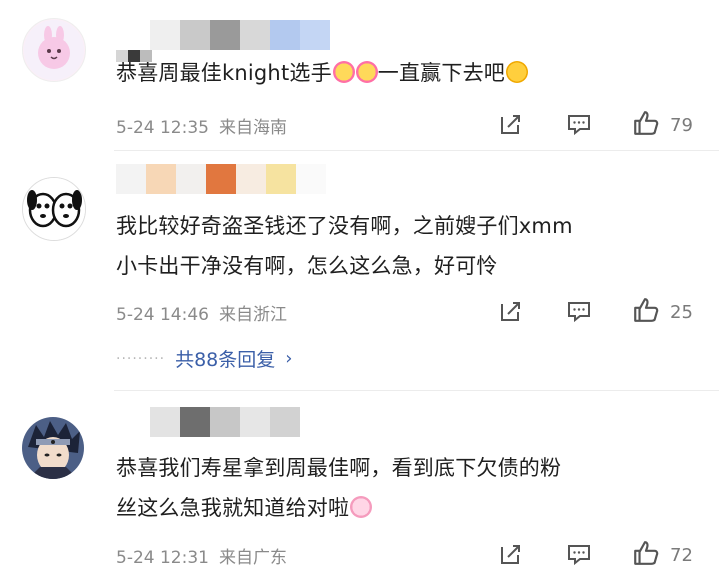 This screenshot has width=719, height=588. What do you see at coordinates (252, 315) in the screenshot?
I see `location: 来自浙江` at bounding box center [252, 315].